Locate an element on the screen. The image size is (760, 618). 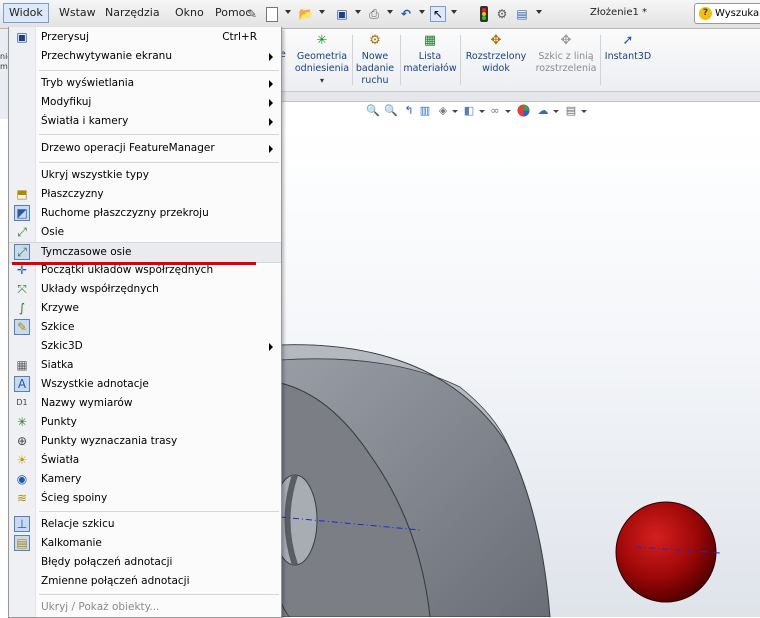
menu-item-punkty-wyznaczania-trasy: ⊕ Punkty wyznaczania trasy is located at coordinates (145, 441).